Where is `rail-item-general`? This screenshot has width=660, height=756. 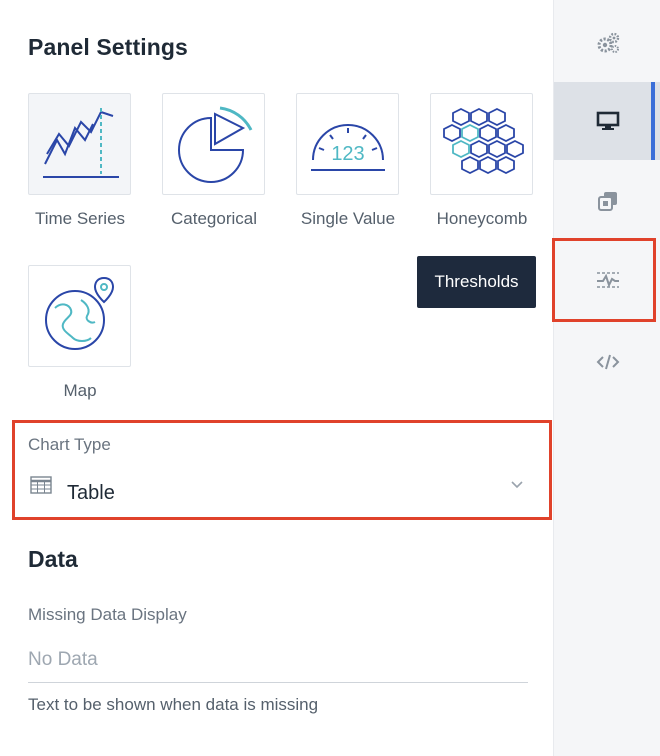
rail-item-general is located at coordinates (607, 43).